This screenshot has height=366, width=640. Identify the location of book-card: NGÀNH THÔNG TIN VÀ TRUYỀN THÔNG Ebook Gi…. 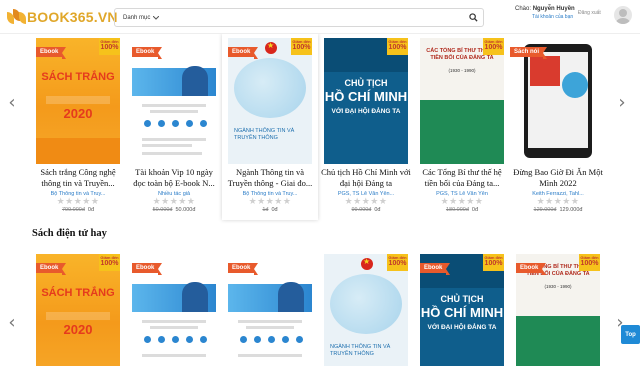
(270, 127).